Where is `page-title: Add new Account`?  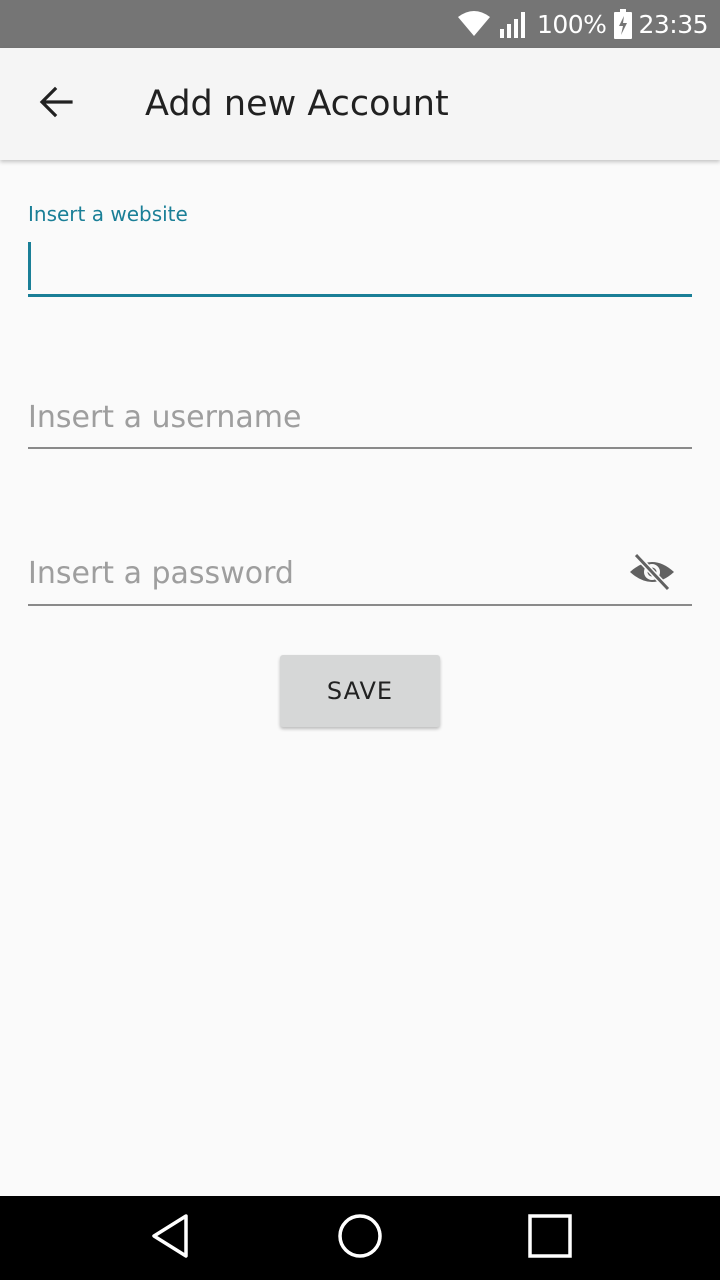
page-title: Add new Account is located at coordinates (297, 104).